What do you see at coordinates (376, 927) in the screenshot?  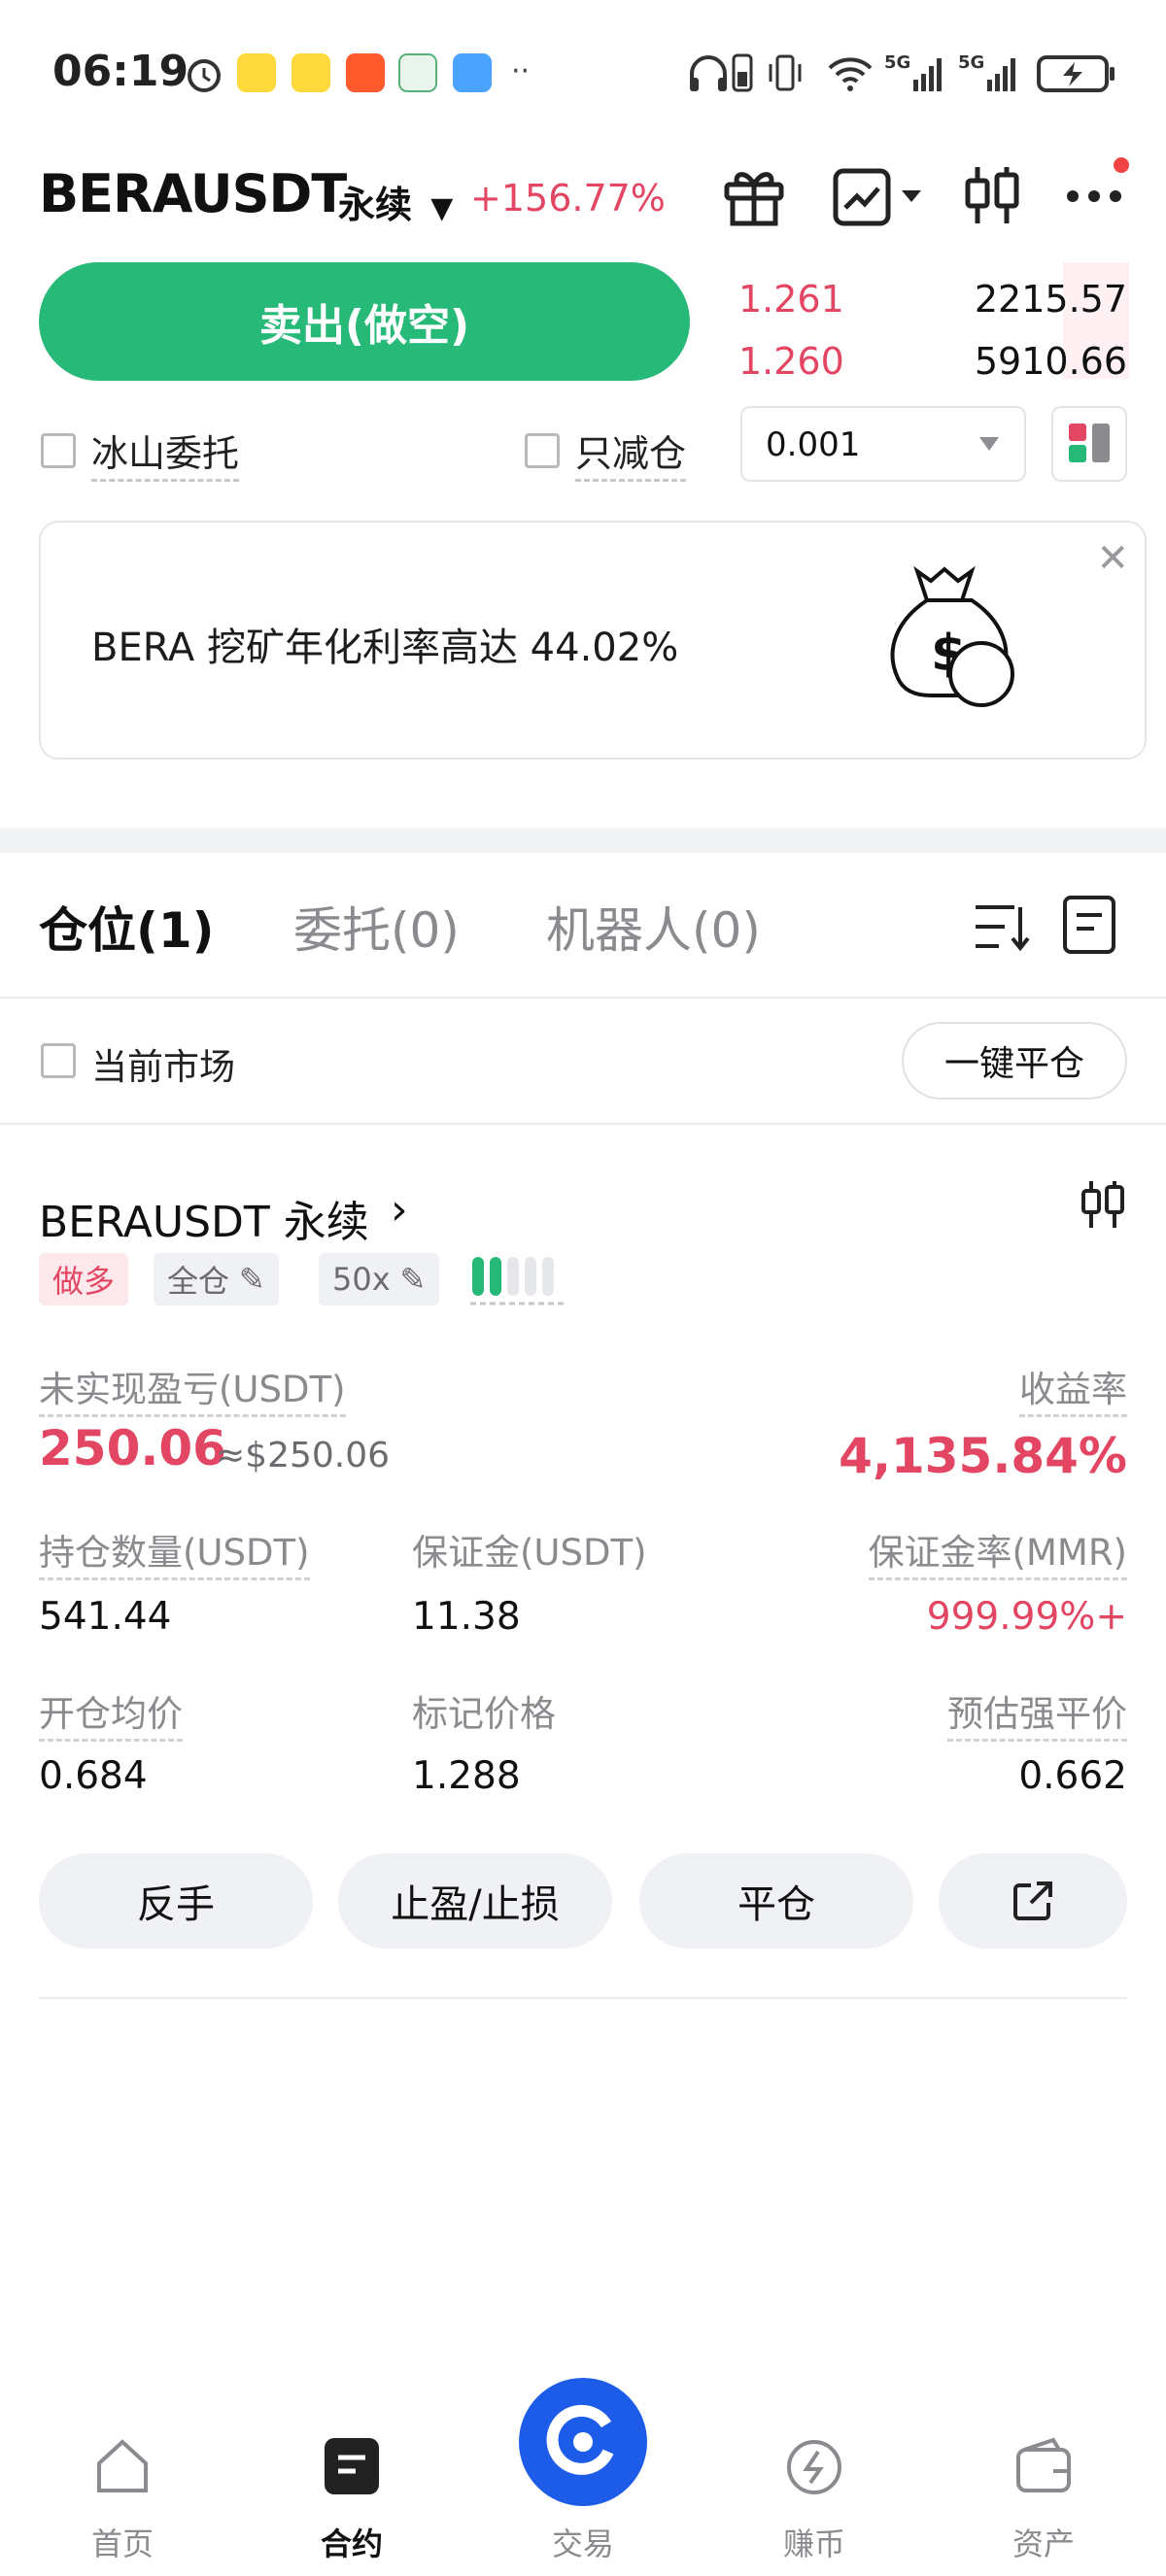 I see `tab-orders: 委托(0)` at bounding box center [376, 927].